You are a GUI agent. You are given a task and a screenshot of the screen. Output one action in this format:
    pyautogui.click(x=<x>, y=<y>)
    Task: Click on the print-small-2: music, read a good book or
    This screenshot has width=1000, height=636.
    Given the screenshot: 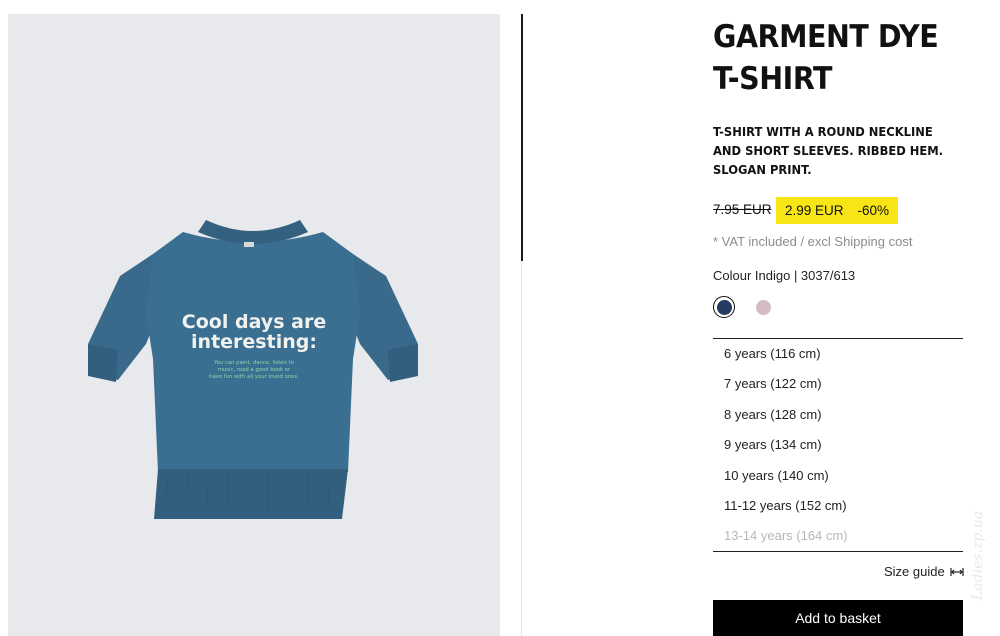 What is the action you would take?
    pyautogui.click(x=254, y=370)
    